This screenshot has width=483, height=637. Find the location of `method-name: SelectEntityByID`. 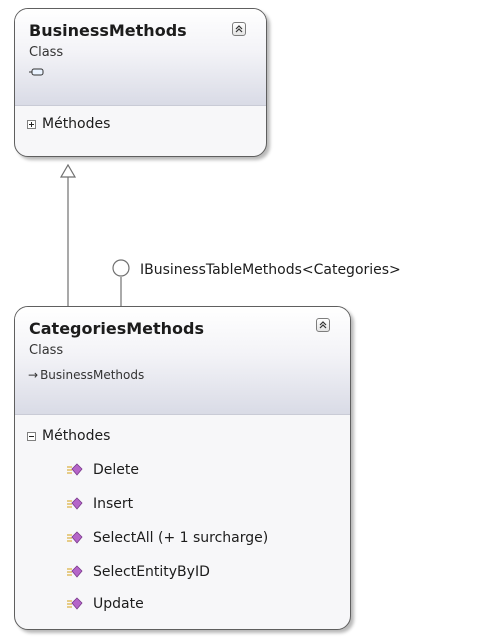

method-name: SelectEntityByID is located at coordinates (151, 572).